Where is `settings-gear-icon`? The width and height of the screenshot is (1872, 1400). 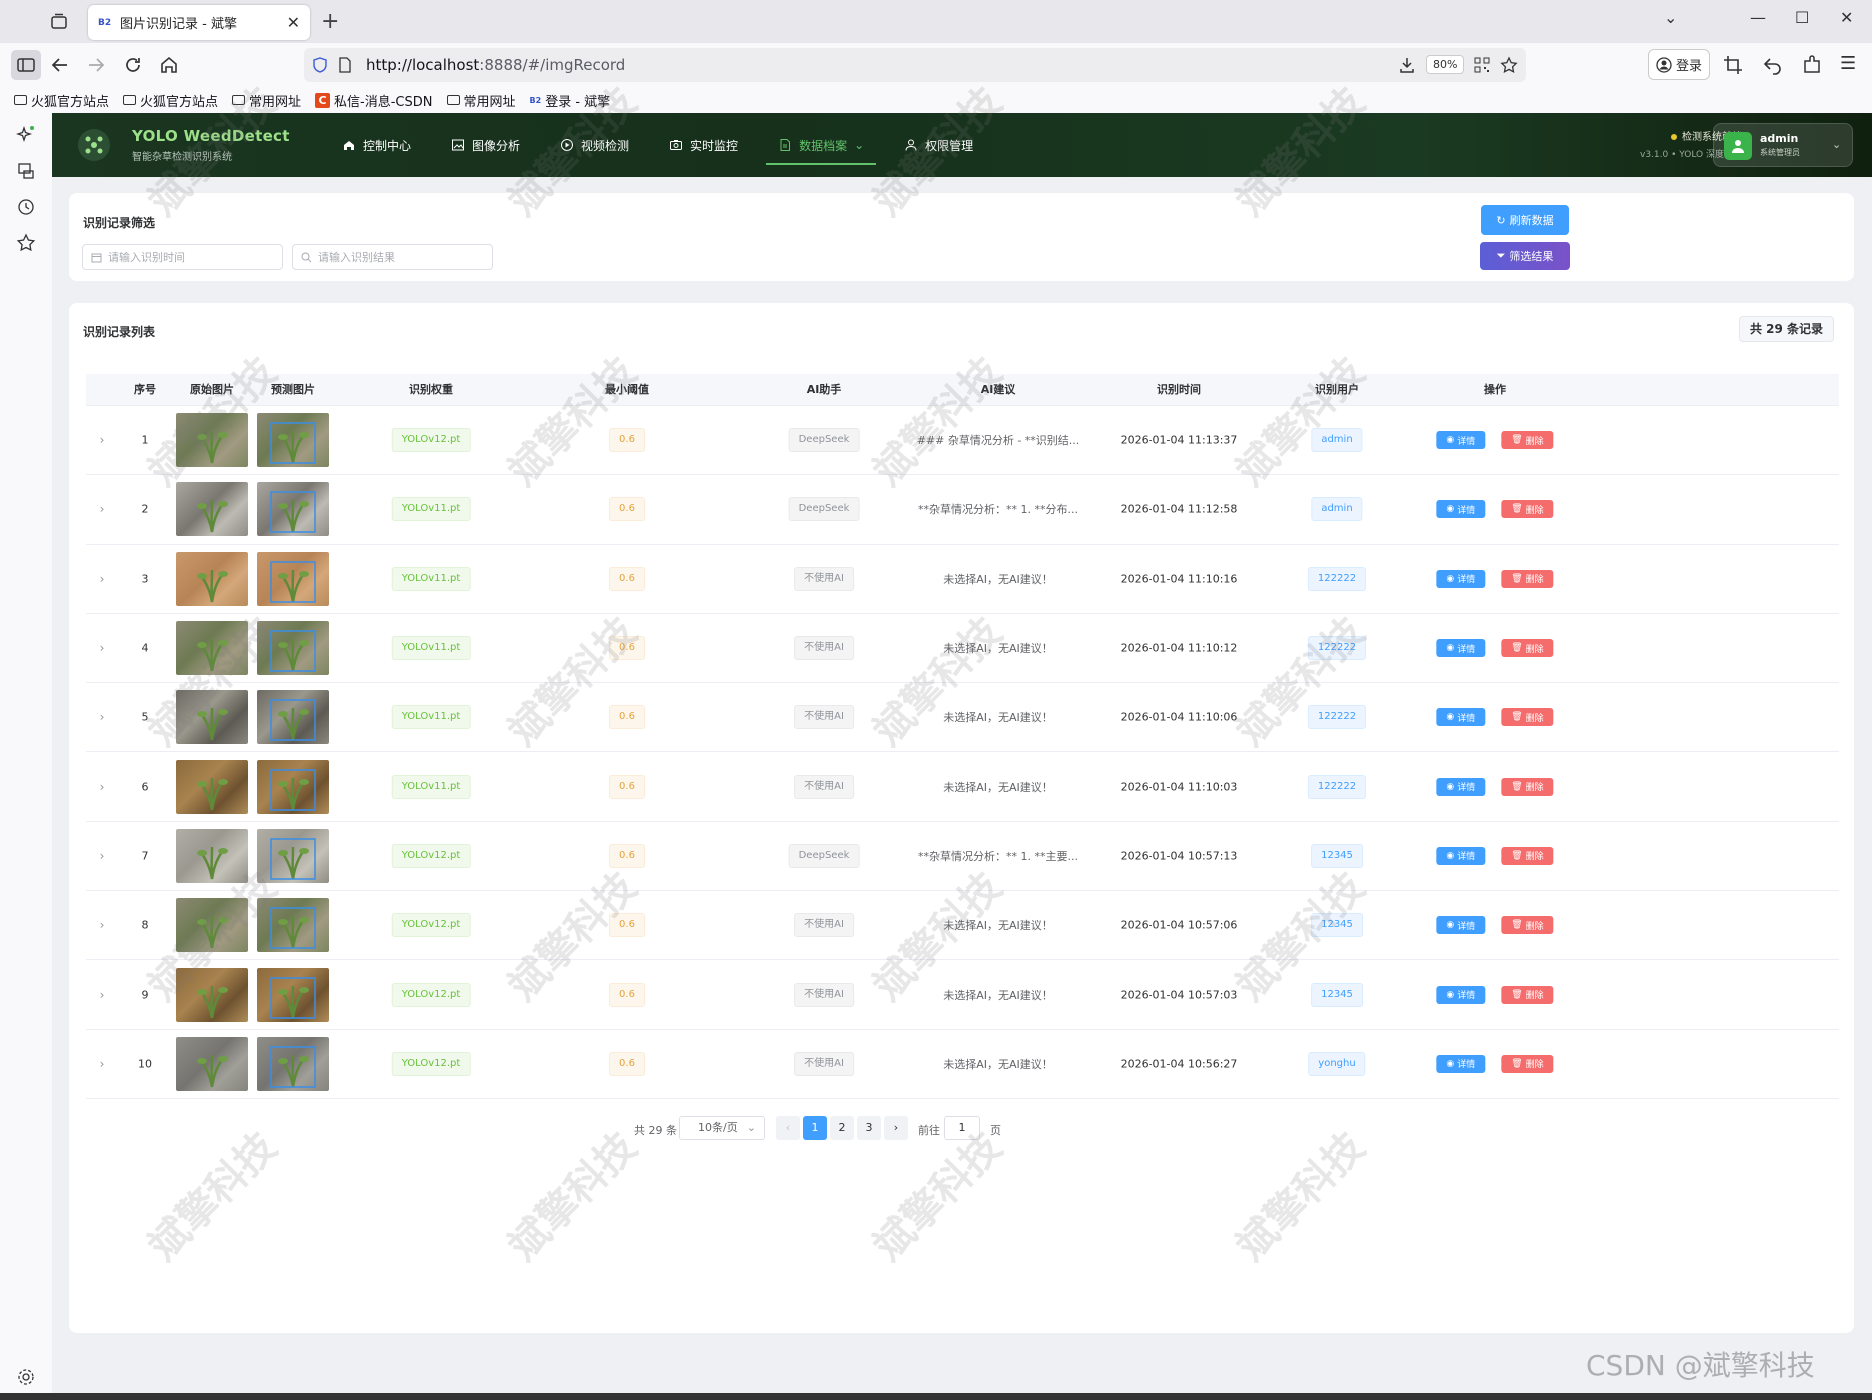 settings-gear-icon is located at coordinates (26, 1377).